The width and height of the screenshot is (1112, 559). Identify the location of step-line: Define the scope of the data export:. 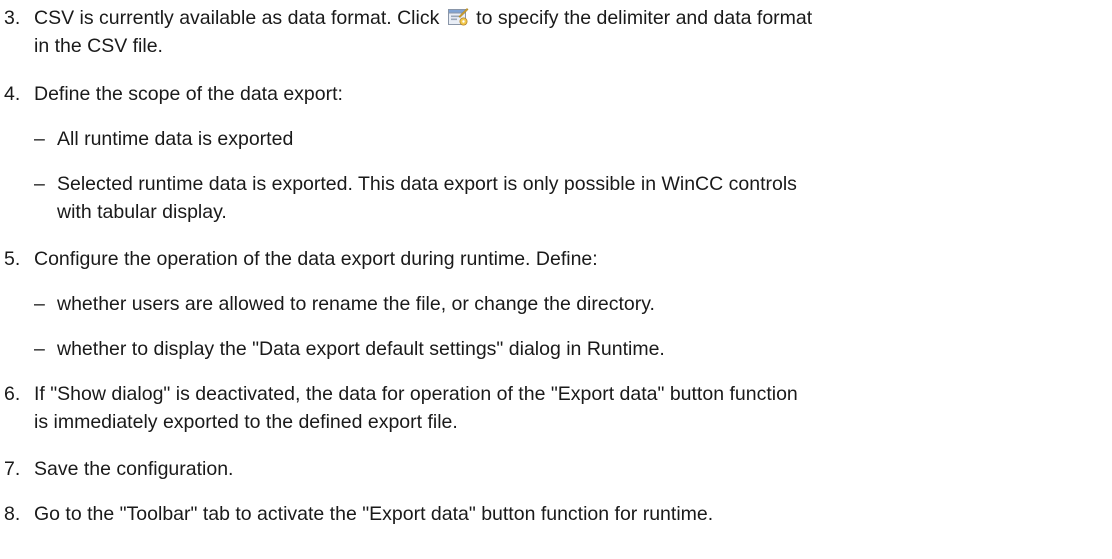
(188, 94).